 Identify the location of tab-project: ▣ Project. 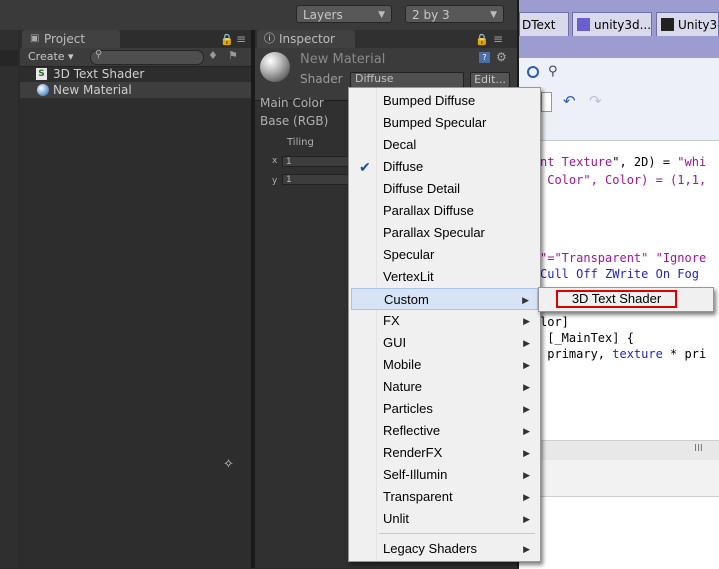
(71, 39).